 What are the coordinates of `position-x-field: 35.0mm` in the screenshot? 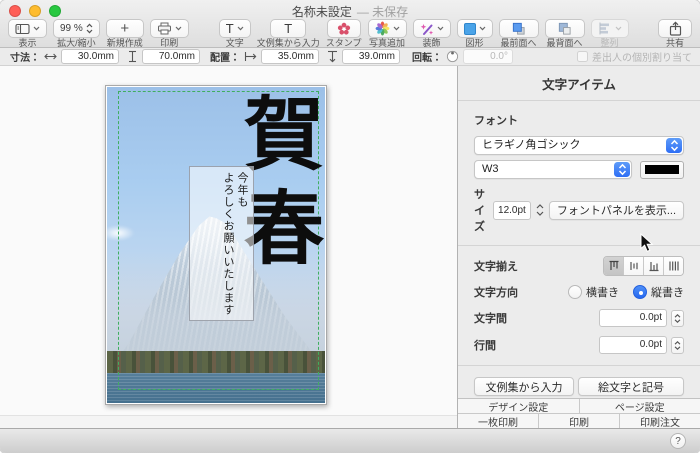 It's located at (290, 56).